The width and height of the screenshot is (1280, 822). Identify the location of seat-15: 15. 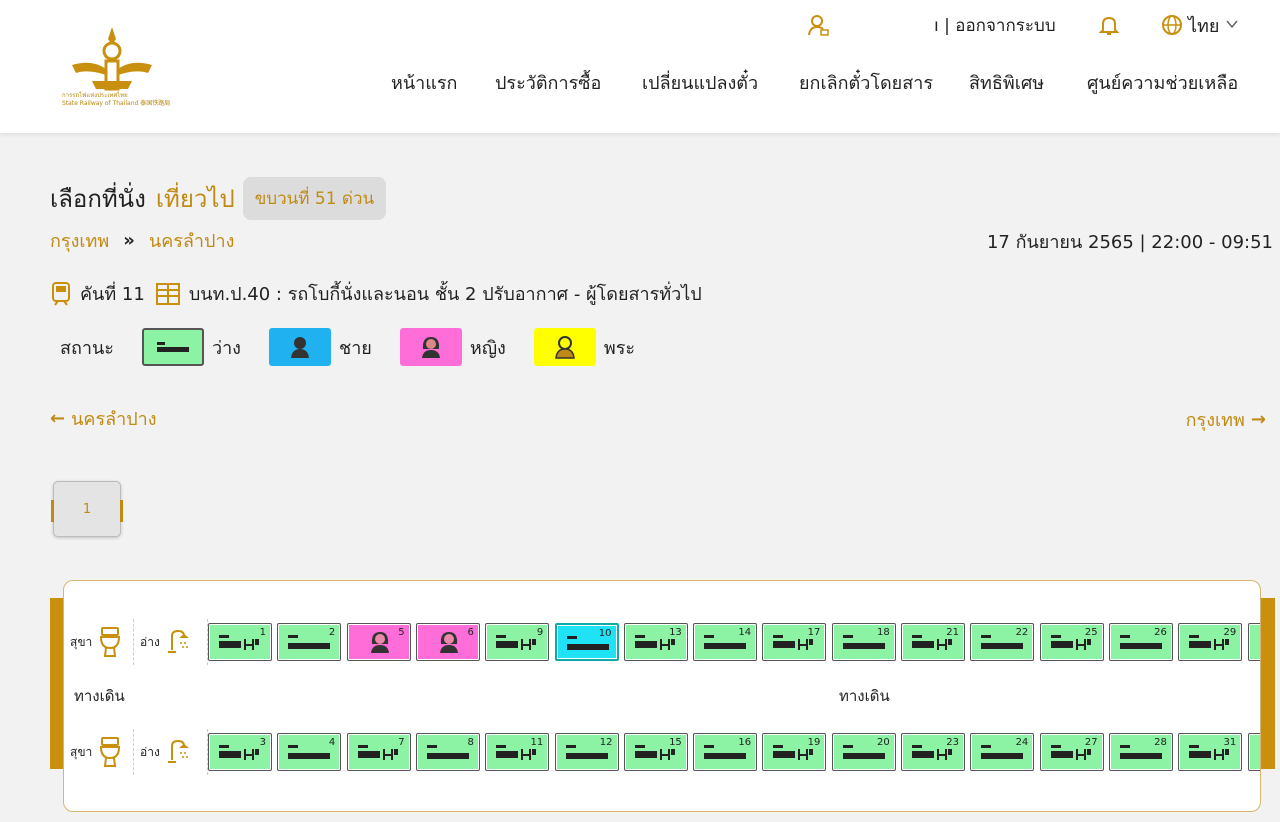
(655, 752).